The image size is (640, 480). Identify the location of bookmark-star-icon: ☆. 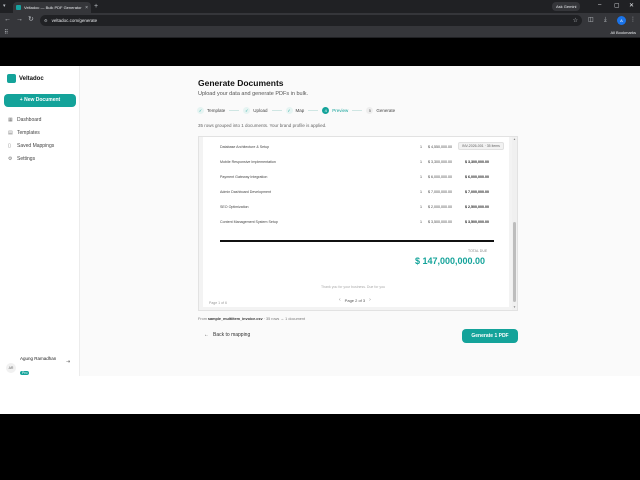
(575, 20).